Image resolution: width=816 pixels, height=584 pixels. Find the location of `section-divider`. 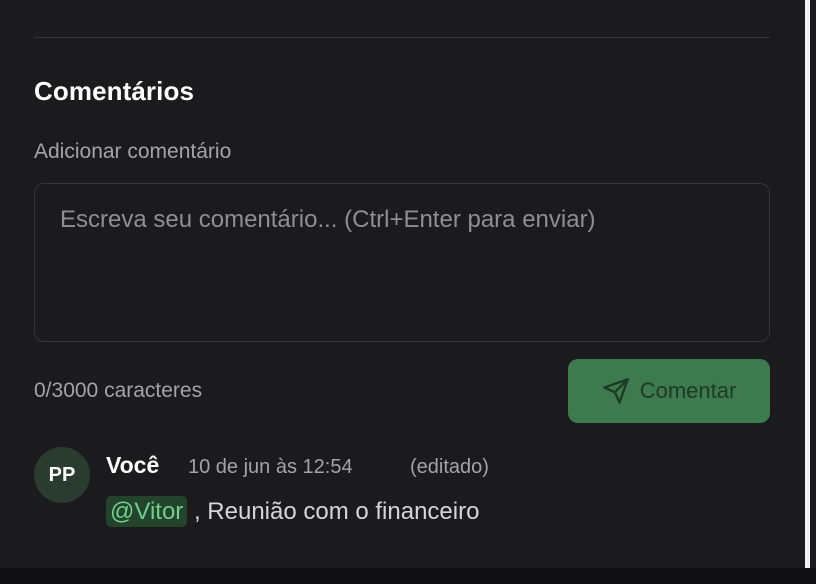

section-divider is located at coordinates (402, 37).